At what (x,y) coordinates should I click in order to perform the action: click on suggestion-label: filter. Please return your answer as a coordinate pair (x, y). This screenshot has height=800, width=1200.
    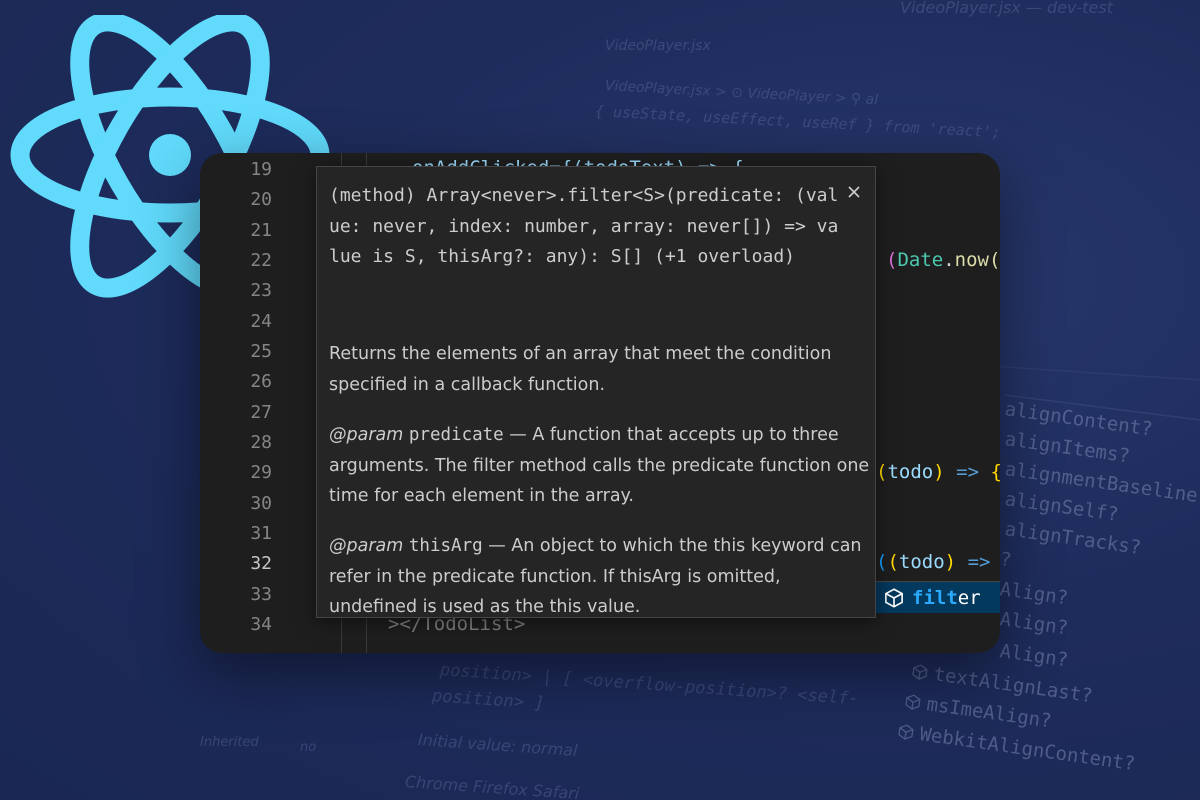
    Looking at the image, I should click on (946, 598).